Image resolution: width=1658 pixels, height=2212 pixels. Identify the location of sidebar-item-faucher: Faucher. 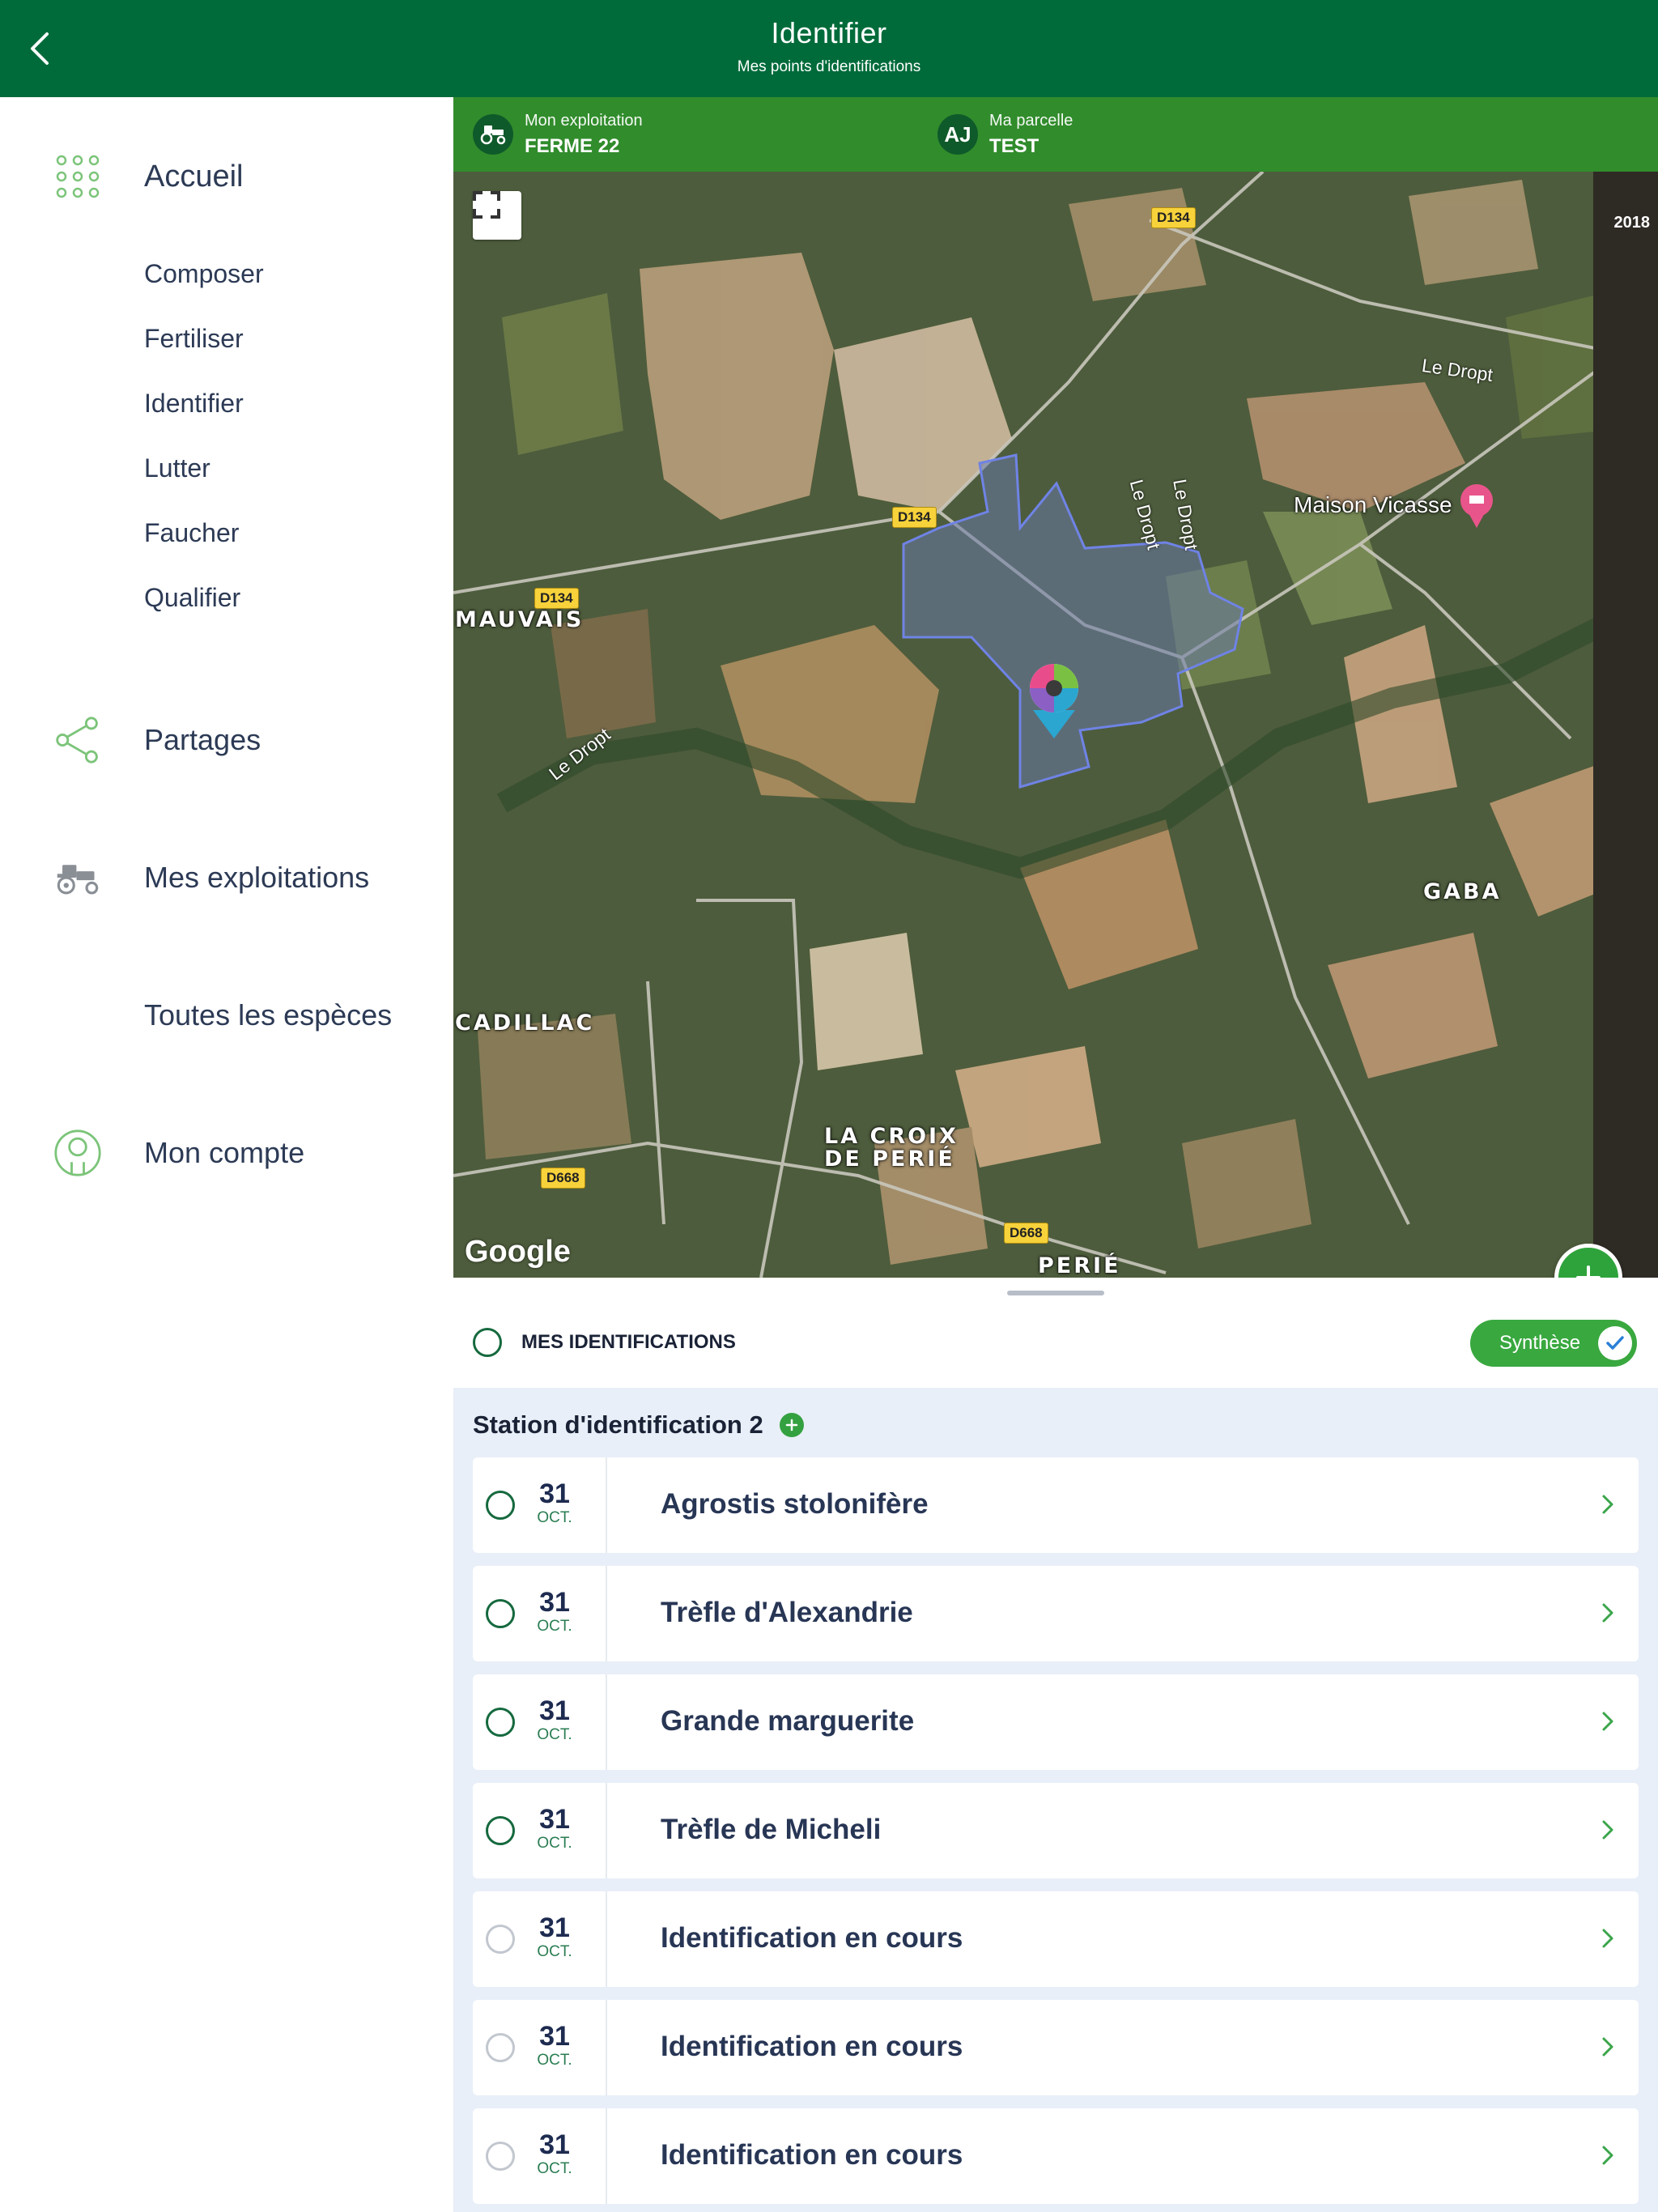
(191, 533).